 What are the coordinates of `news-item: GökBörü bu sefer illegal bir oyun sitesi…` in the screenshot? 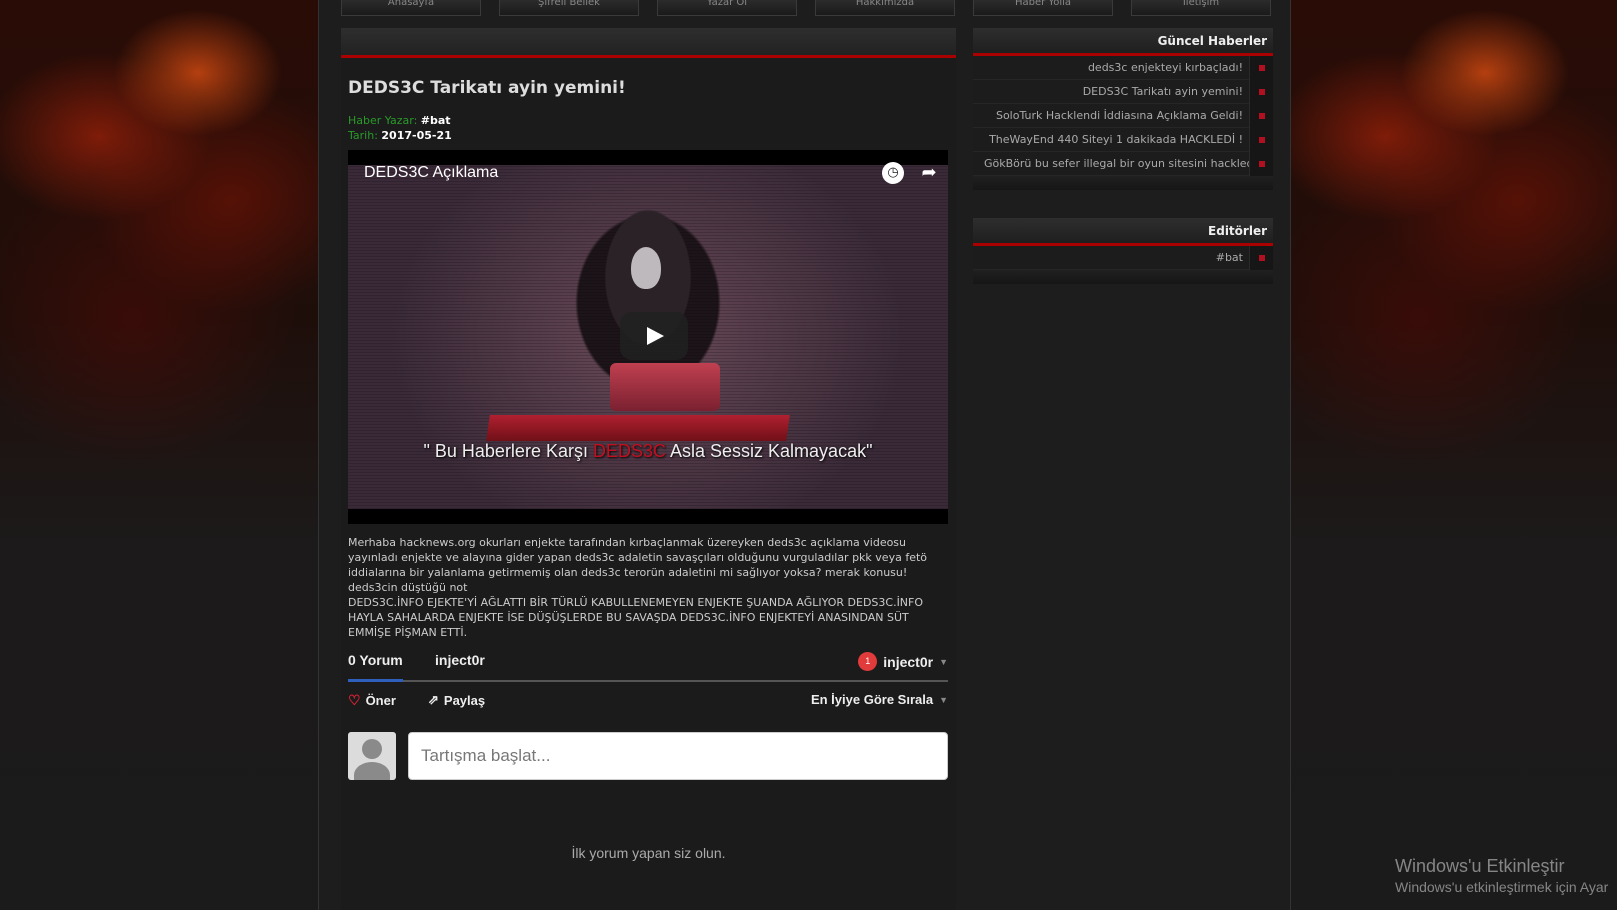 It's located at (1123, 164).